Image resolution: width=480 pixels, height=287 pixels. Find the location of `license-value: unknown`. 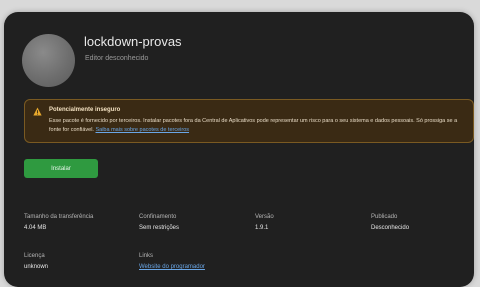

license-value: unknown is located at coordinates (36, 267).